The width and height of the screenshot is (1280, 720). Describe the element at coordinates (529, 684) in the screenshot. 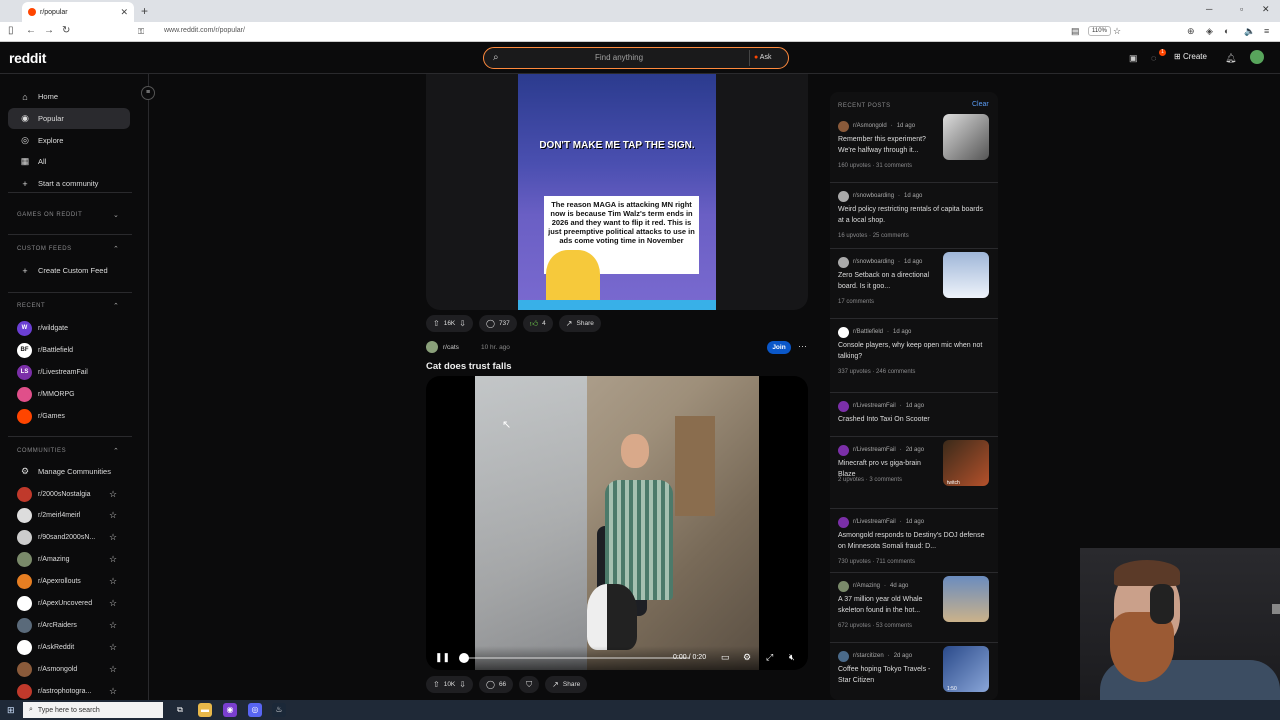

I see `award-button: ⛉` at that location.